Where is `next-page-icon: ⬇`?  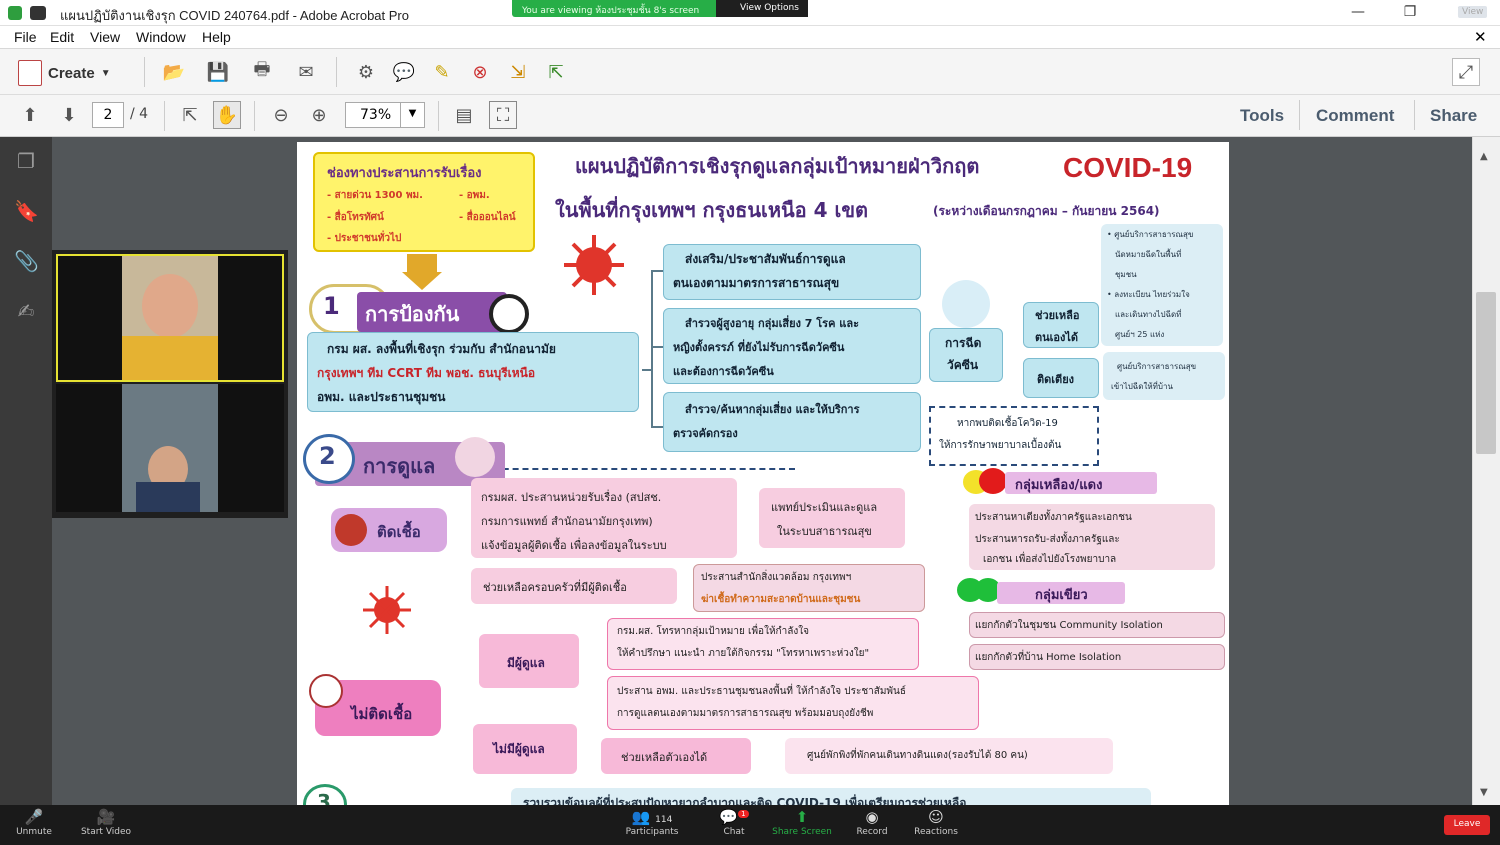 next-page-icon: ⬇ is located at coordinates (69, 115).